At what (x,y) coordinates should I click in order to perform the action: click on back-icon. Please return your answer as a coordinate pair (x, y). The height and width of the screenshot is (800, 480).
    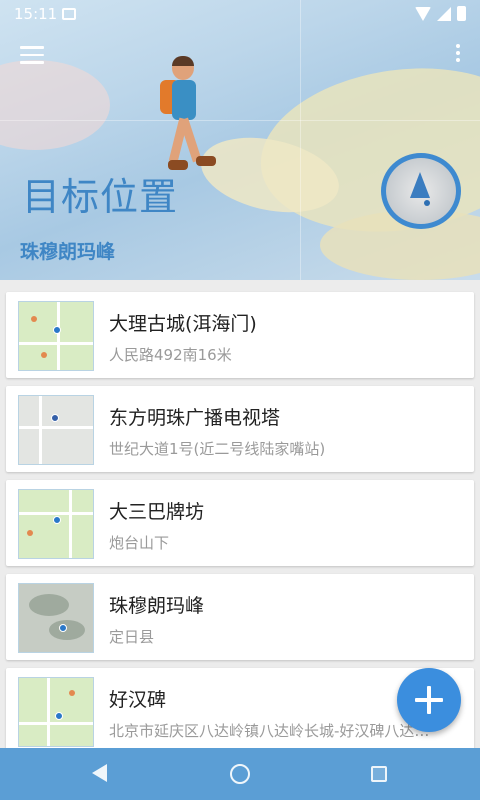
    Looking at the image, I should click on (99, 773).